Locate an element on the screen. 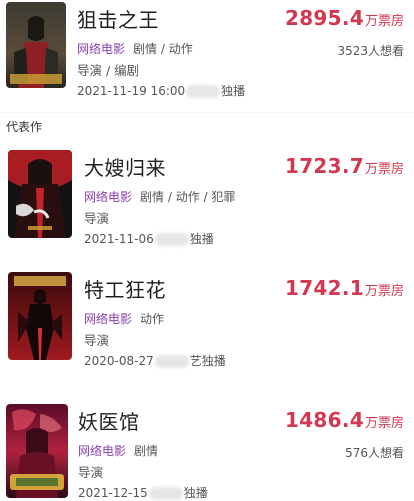 This screenshot has width=414, height=501. film-genres: 动作 is located at coordinates (152, 319).